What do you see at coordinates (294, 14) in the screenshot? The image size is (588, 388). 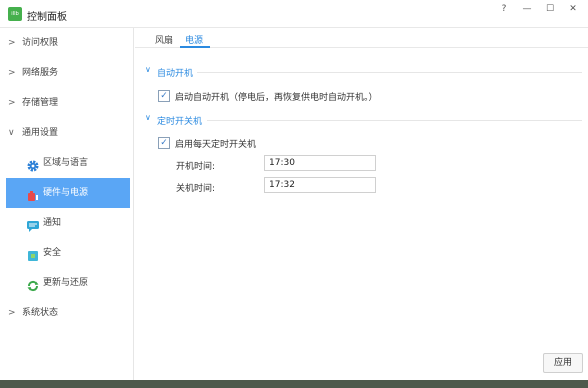 I see `title-bar: iIIb 控制面板 ? — ☐ ✕` at bounding box center [294, 14].